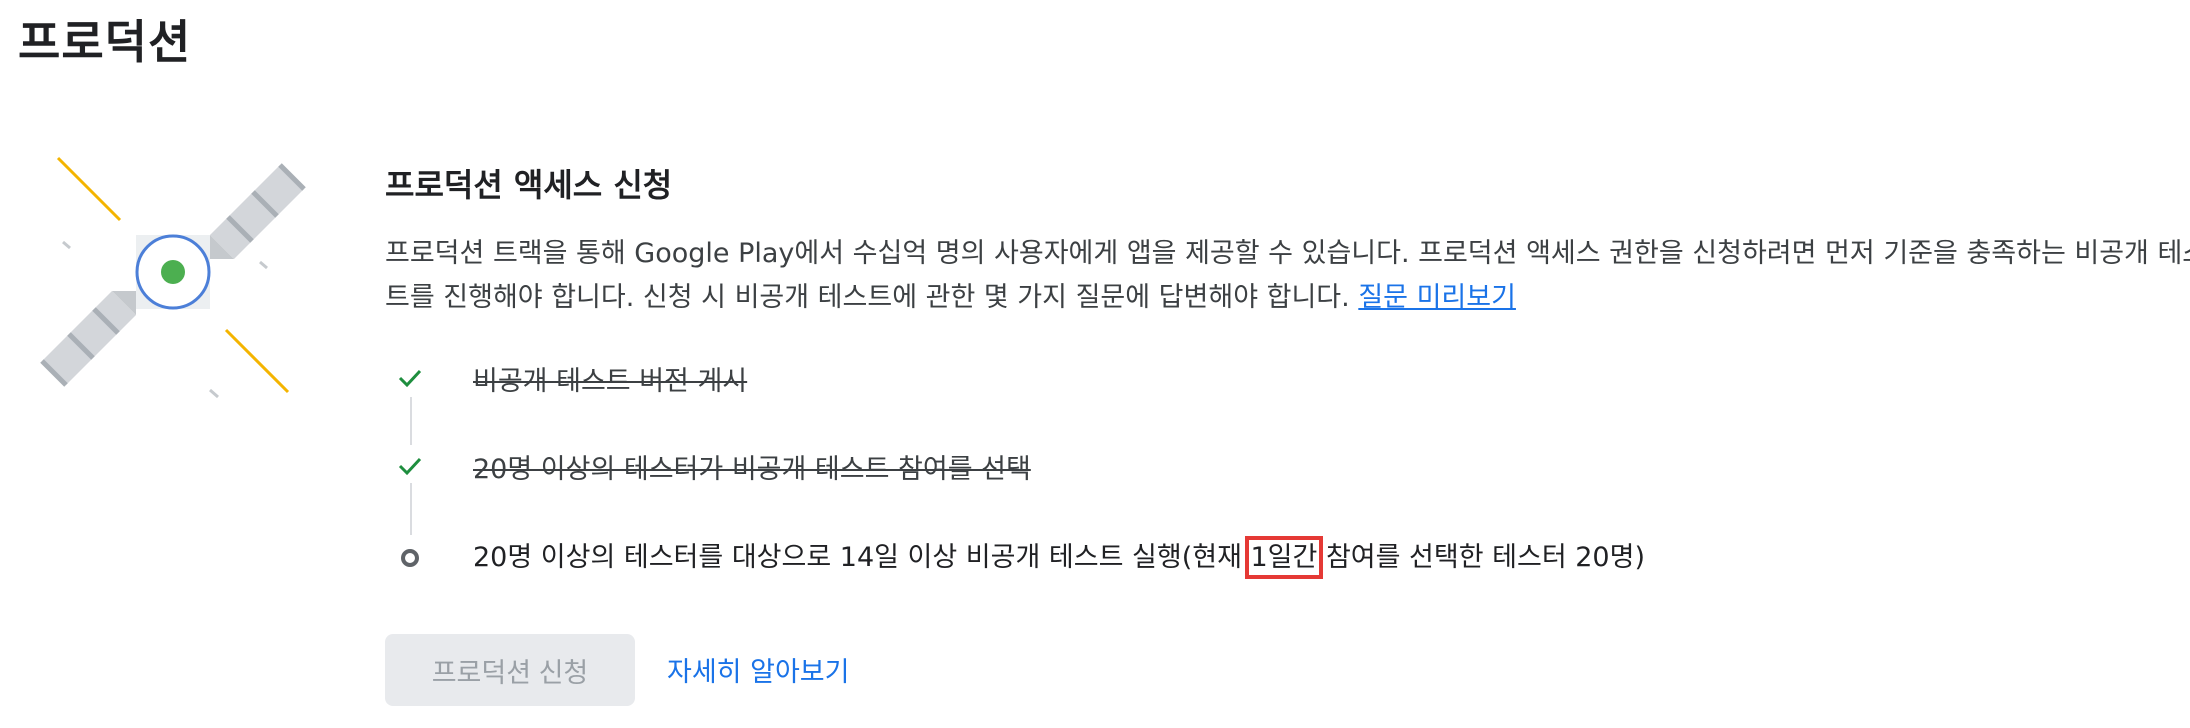 The height and width of the screenshot is (728, 2190). Describe the element at coordinates (862, 557) in the screenshot. I see `step-label-prefix: 20명 이상의 테스터를 대상으로 14일 이상 비공개 테스트 실행(현재` at that location.